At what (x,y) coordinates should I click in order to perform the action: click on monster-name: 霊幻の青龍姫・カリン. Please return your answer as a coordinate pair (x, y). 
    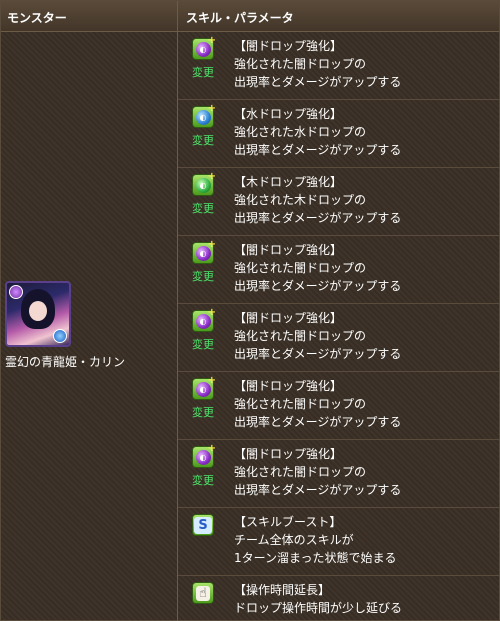
    Looking at the image, I should click on (65, 362).